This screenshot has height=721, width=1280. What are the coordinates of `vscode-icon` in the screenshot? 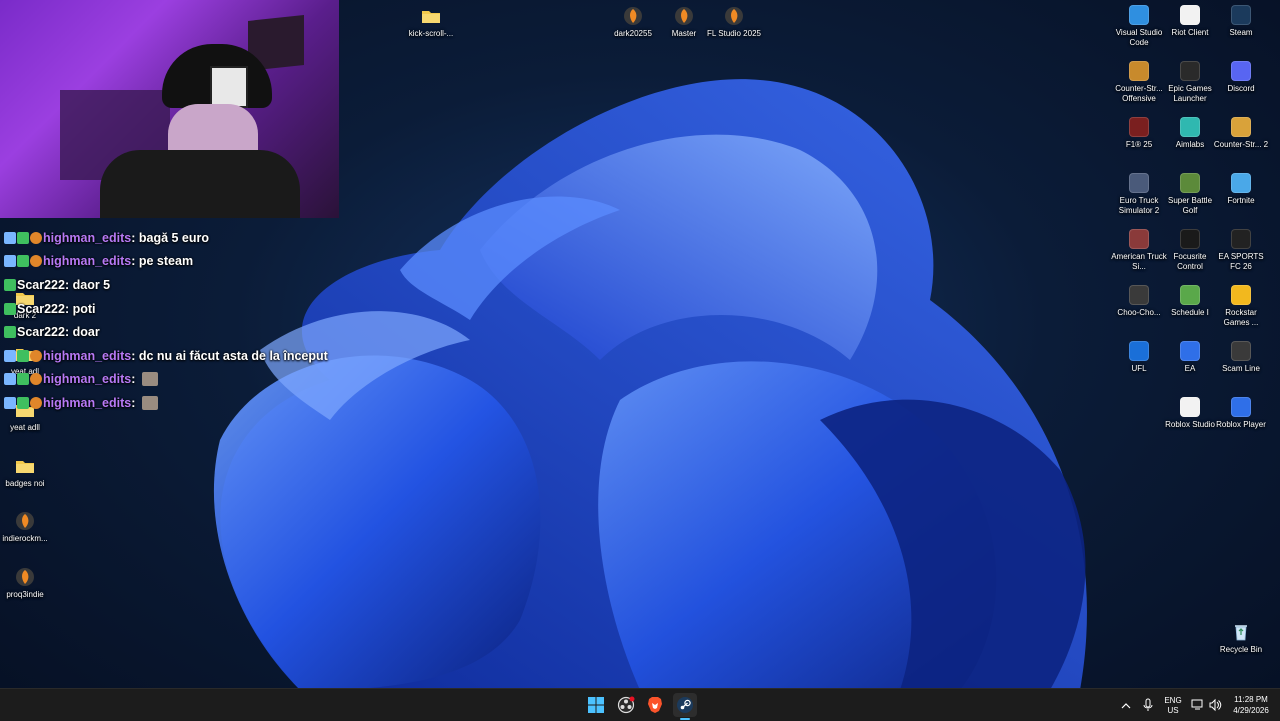 It's located at (1139, 15).